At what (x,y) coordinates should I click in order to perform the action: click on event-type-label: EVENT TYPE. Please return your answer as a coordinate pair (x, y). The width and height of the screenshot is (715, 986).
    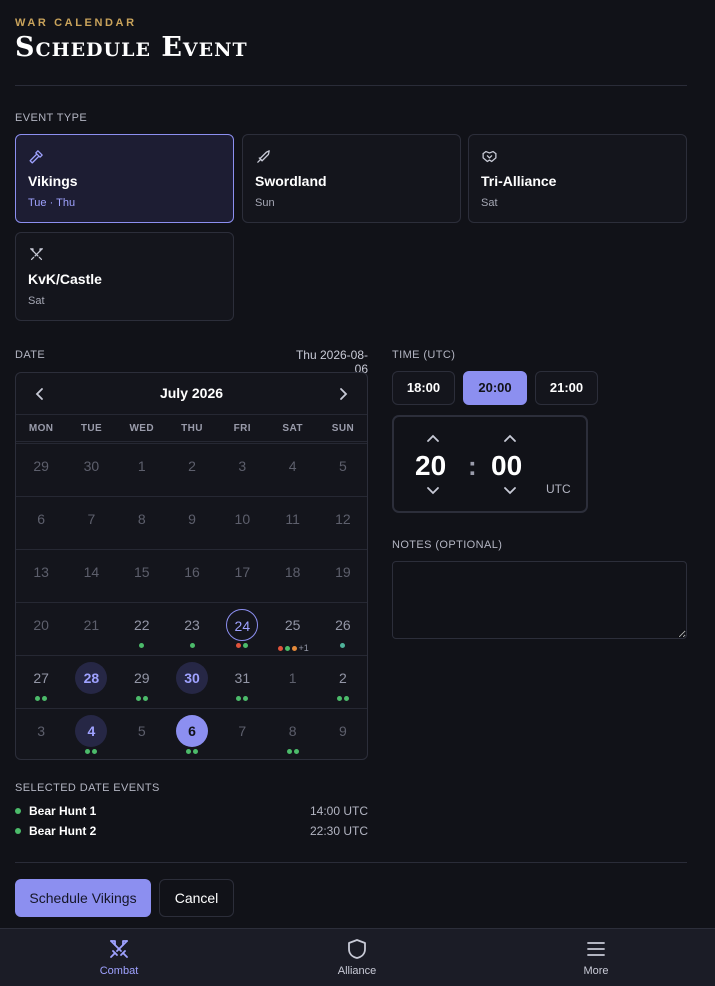
    Looking at the image, I should click on (51, 118).